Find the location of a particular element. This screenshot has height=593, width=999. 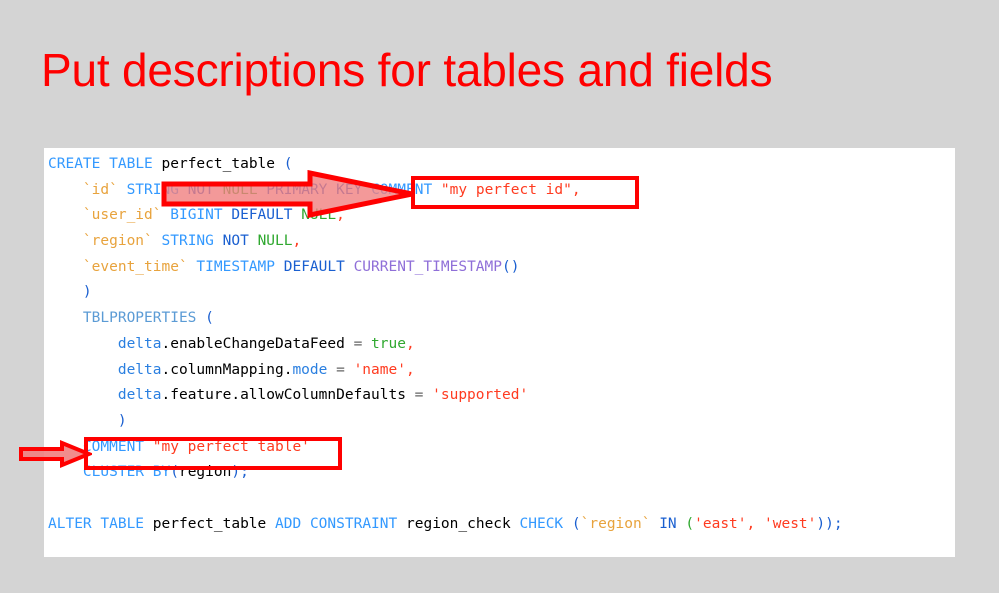

code-line-13: CLUSTER BY(region); is located at coordinates (445, 473).